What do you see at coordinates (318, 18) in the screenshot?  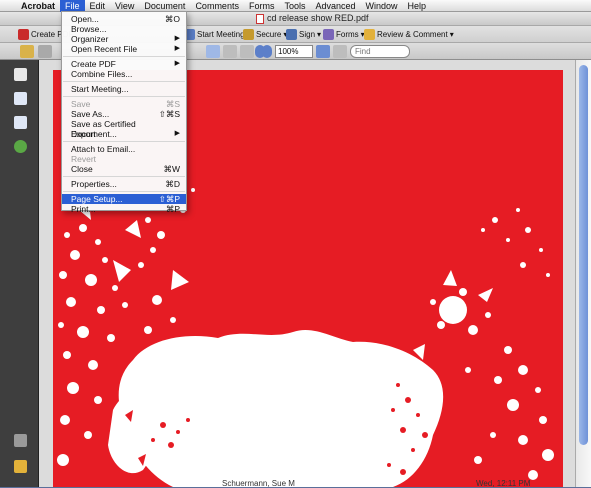 I see `window-title-text: cd release show RED.pdf` at bounding box center [318, 18].